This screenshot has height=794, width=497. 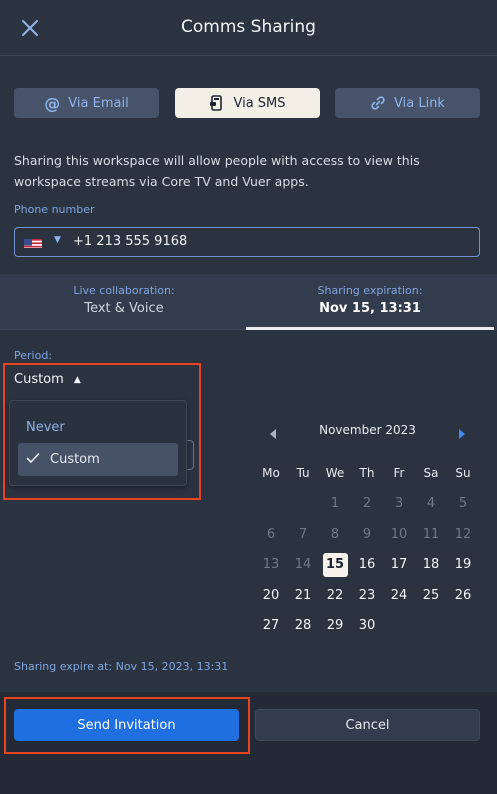 What do you see at coordinates (419, 103) in the screenshot?
I see `via-link-label: Via Link` at bounding box center [419, 103].